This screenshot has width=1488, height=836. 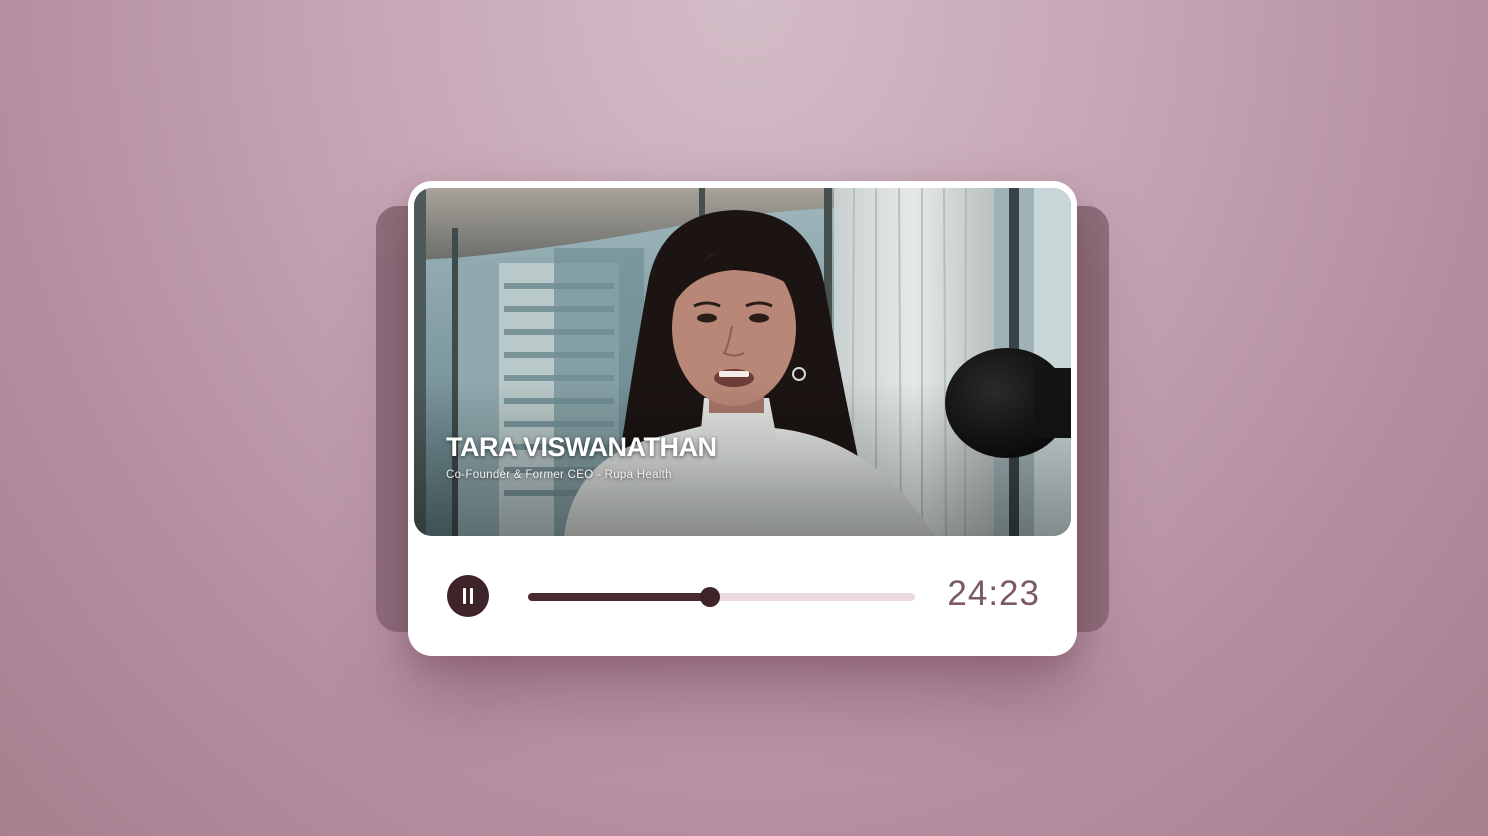 What do you see at coordinates (993, 593) in the screenshot?
I see `time-display: 24:23` at bounding box center [993, 593].